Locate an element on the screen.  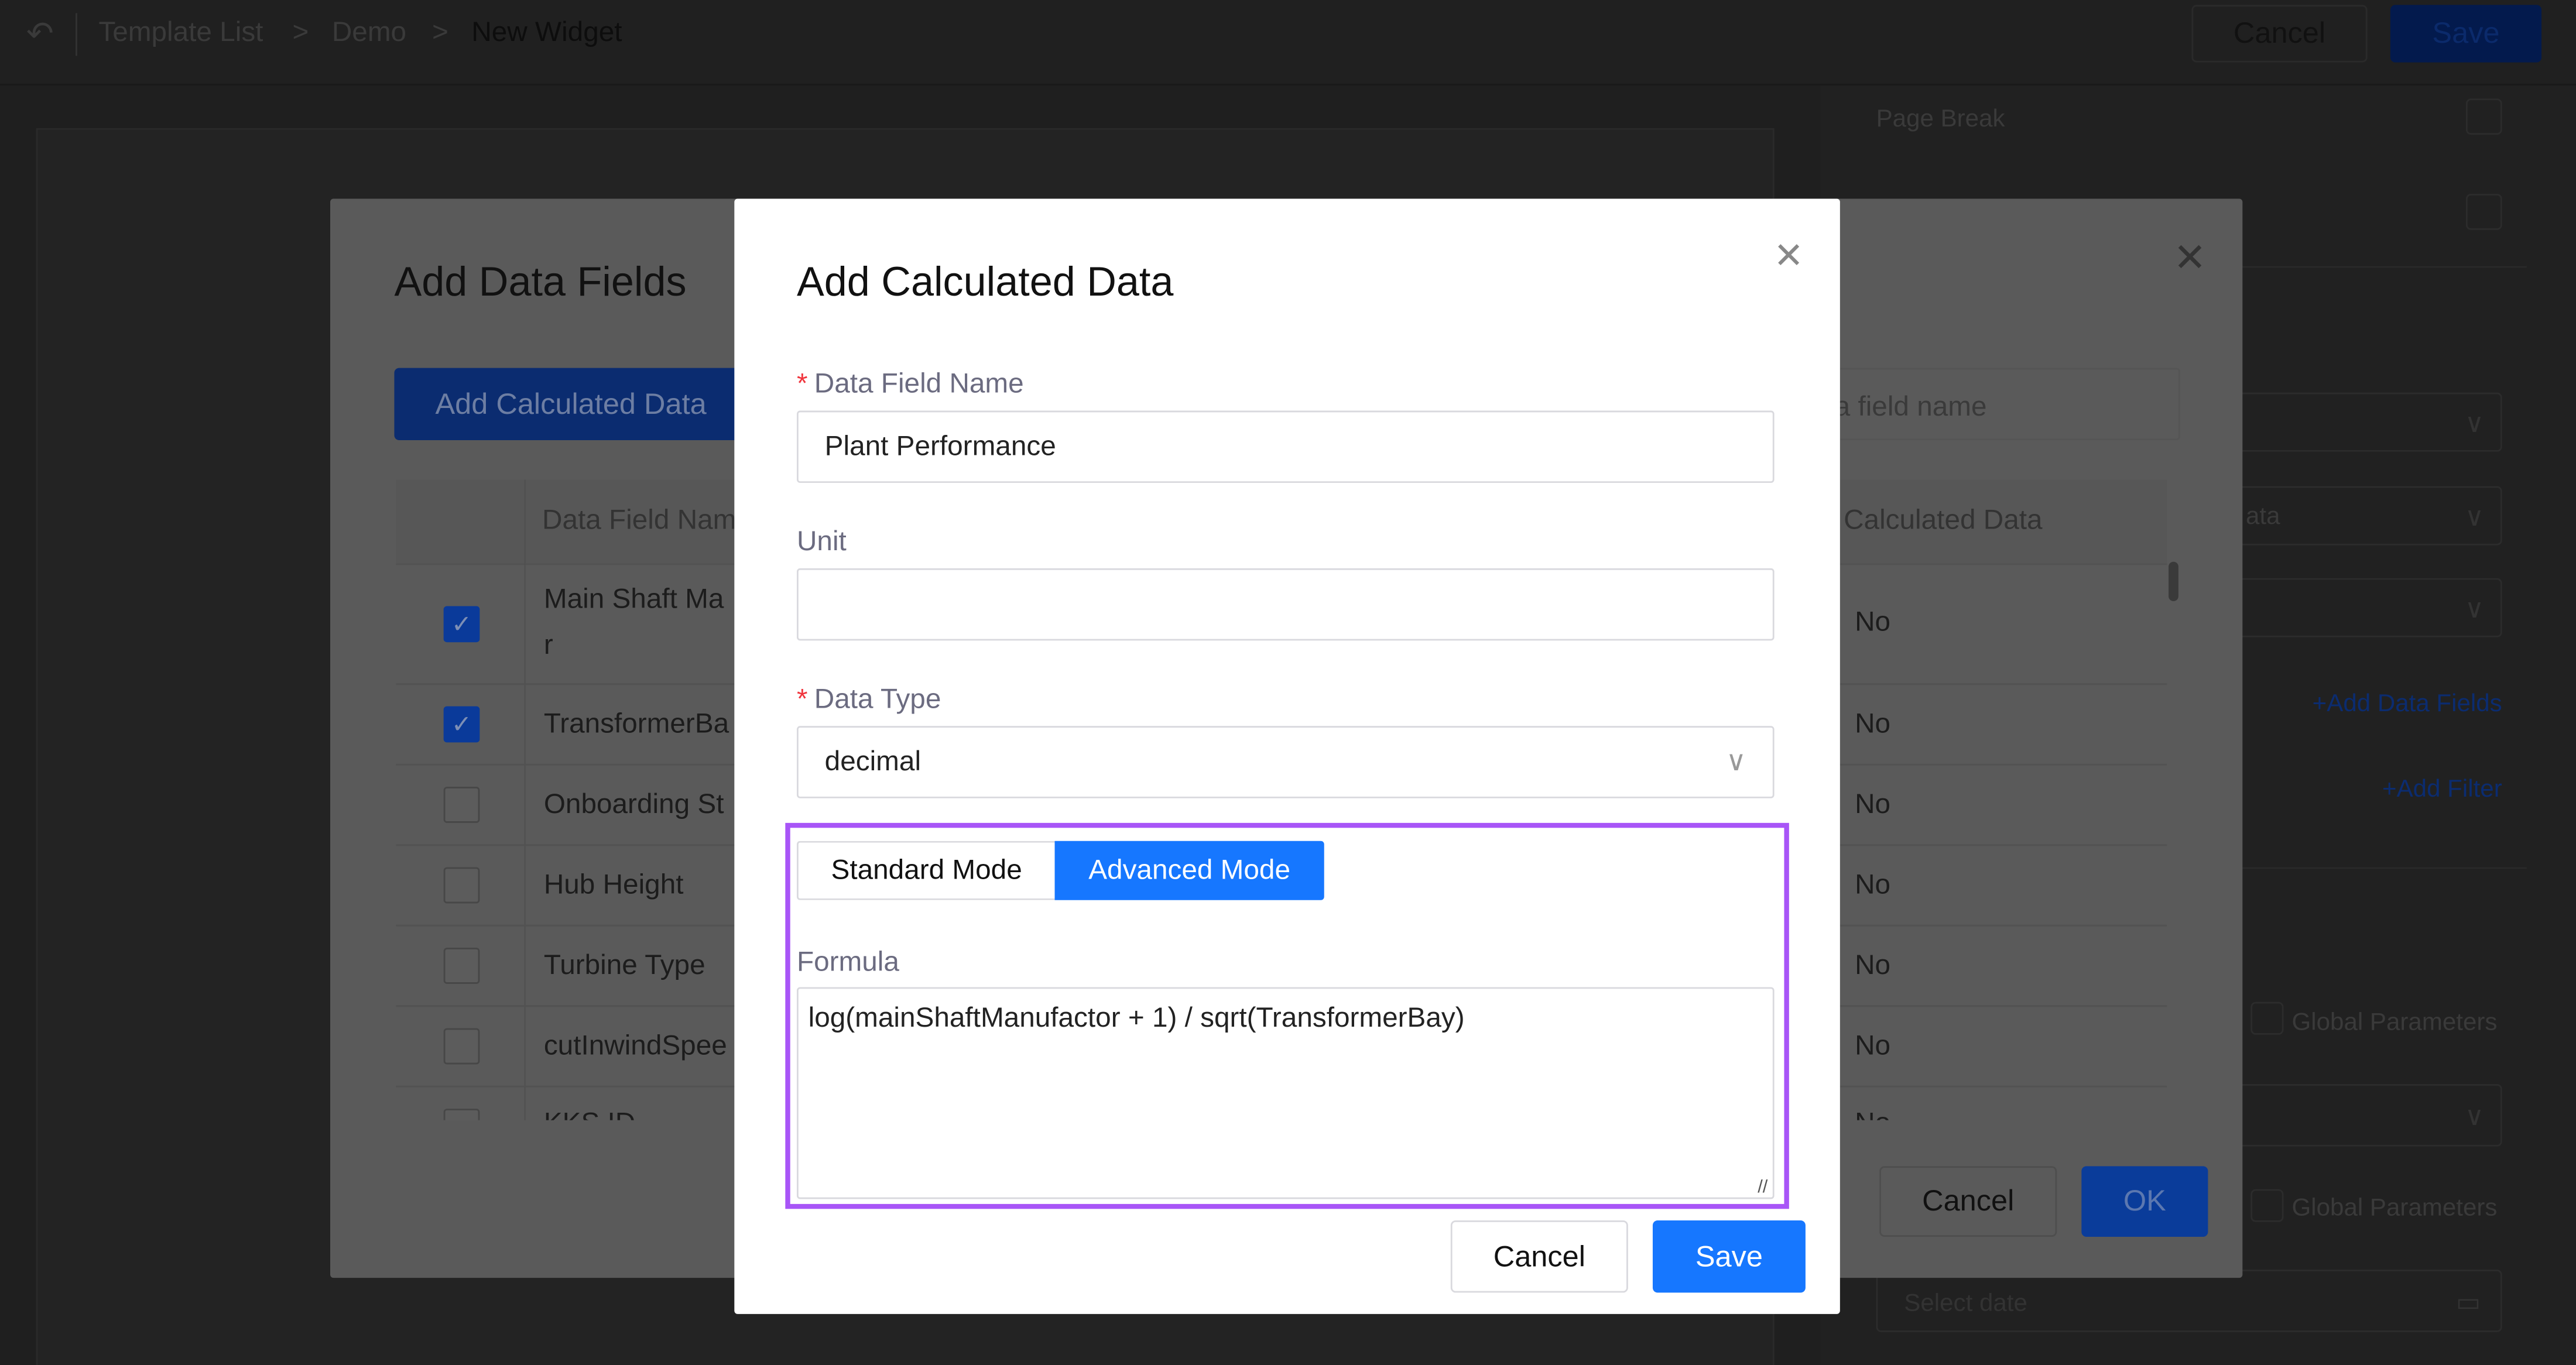
field-name-label: * Data Field Name is located at coordinates (910, 383).